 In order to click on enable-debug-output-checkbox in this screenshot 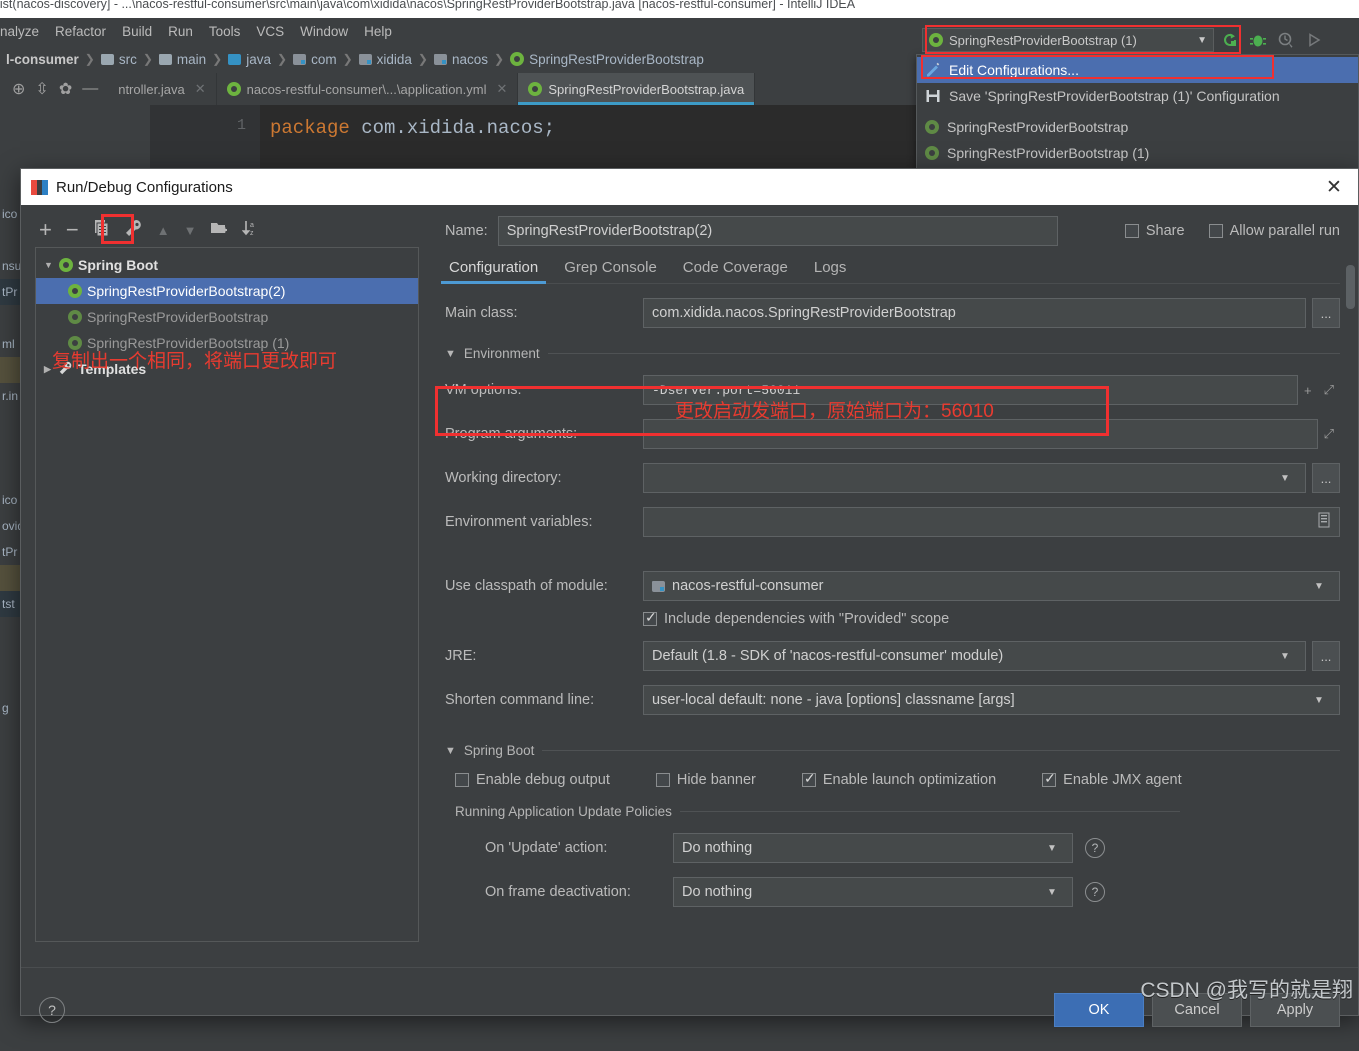, I will do `click(462, 780)`.